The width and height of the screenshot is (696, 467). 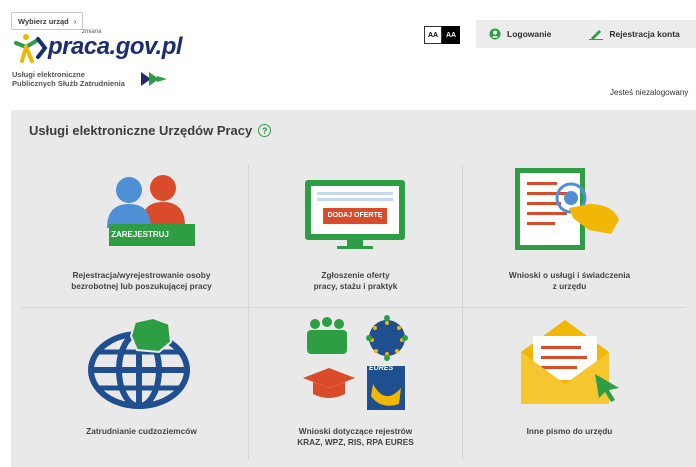 I want to click on user-status: Jesteś niezalogowany, so click(x=649, y=92).